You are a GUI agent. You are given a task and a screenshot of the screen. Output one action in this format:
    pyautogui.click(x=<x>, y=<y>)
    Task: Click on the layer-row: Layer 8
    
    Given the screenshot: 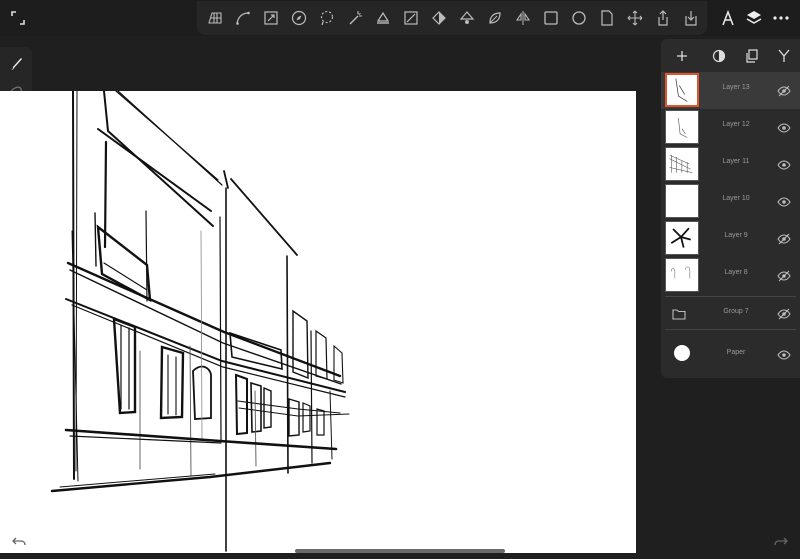 What is the action you would take?
    pyautogui.click(x=730, y=275)
    